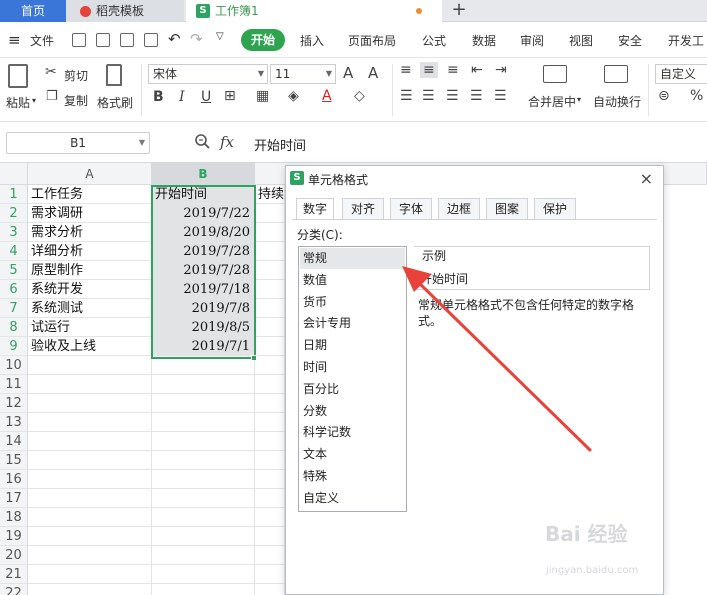 This screenshot has height=595, width=707. I want to click on row-header: 2, so click(14, 213).